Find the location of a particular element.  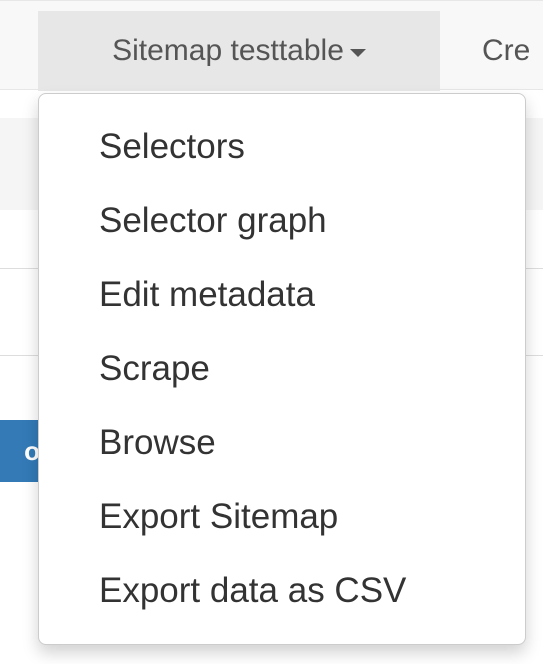

menu-item-label: Export data as CSV is located at coordinates (253, 590).